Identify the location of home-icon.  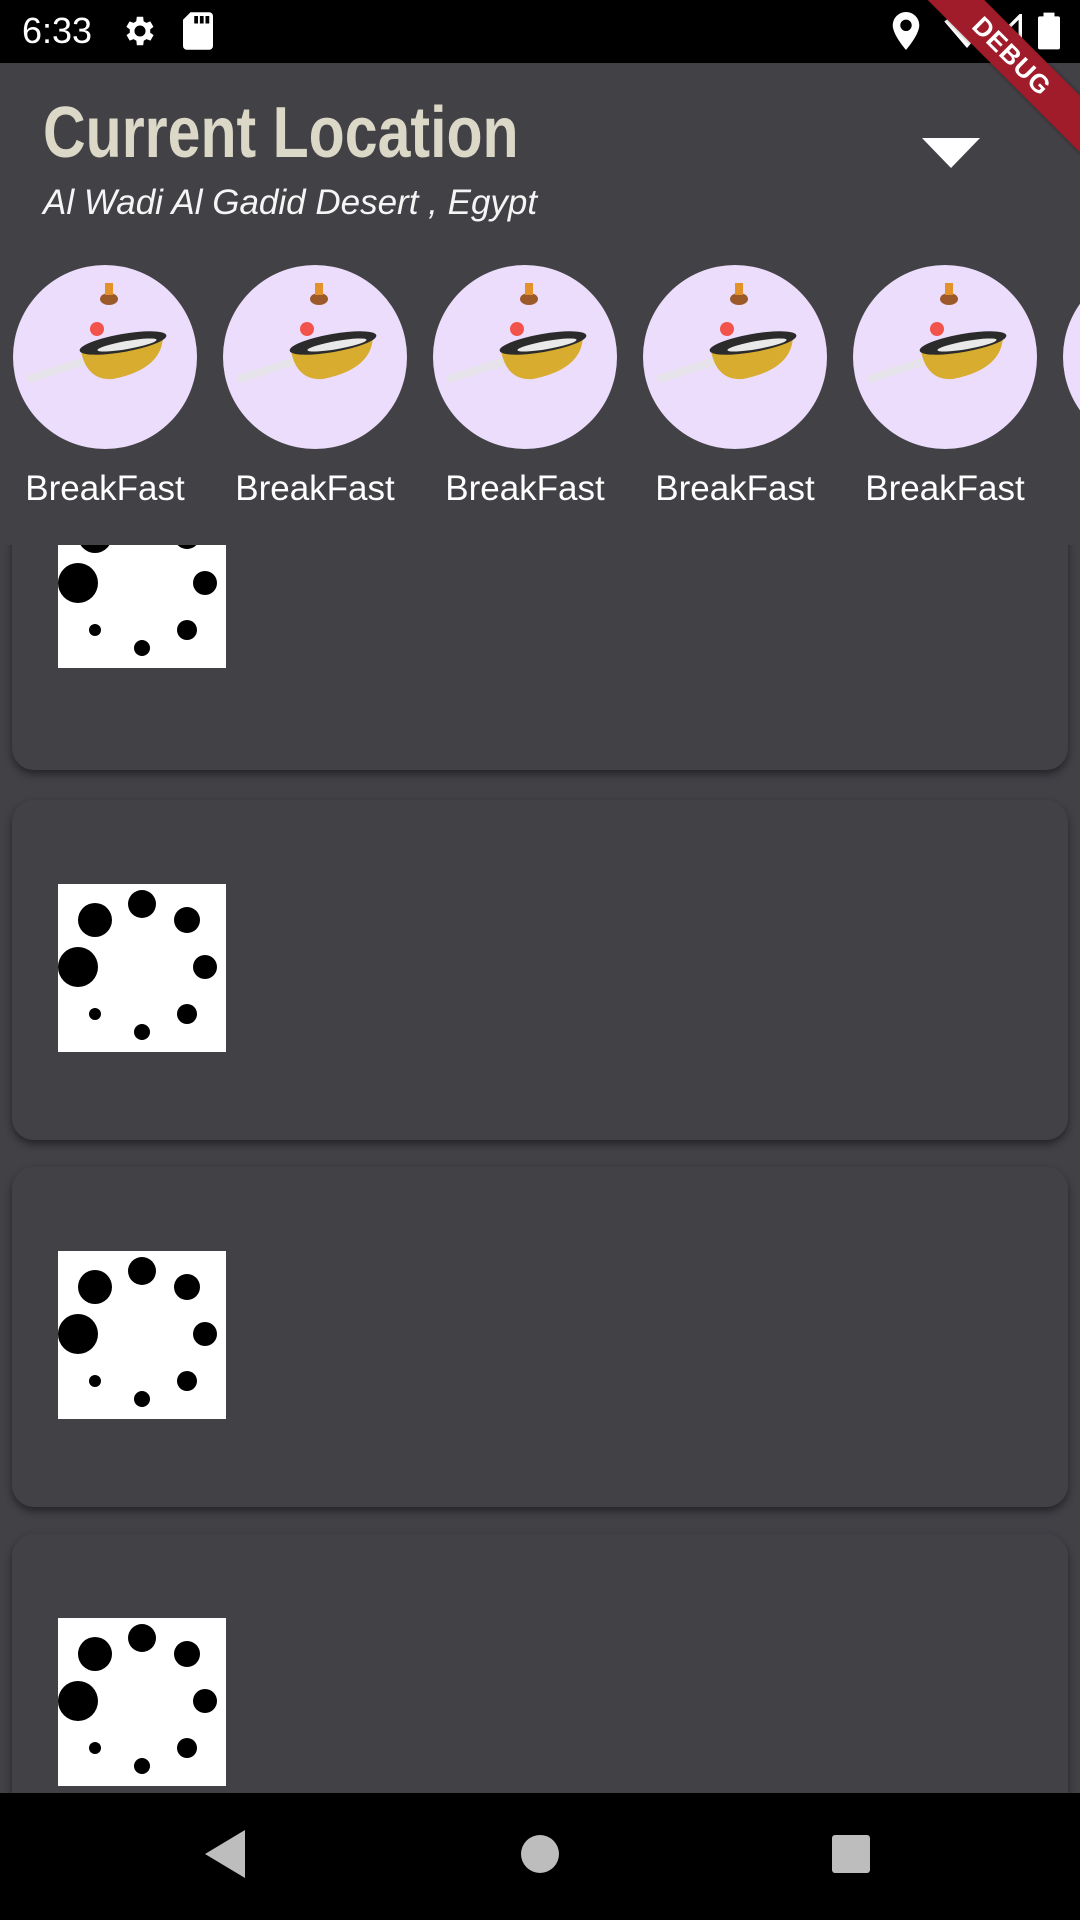
(540, 1854).